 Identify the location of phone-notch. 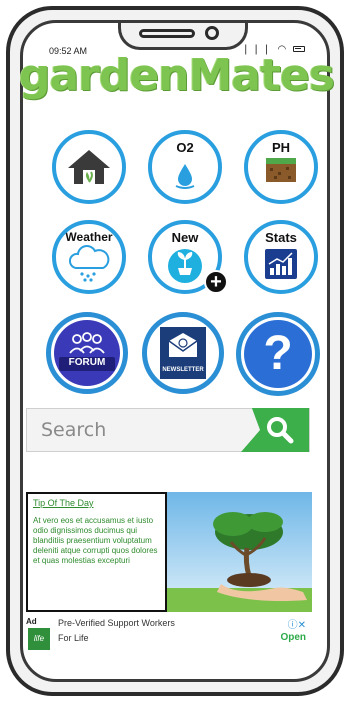
(183, 36).